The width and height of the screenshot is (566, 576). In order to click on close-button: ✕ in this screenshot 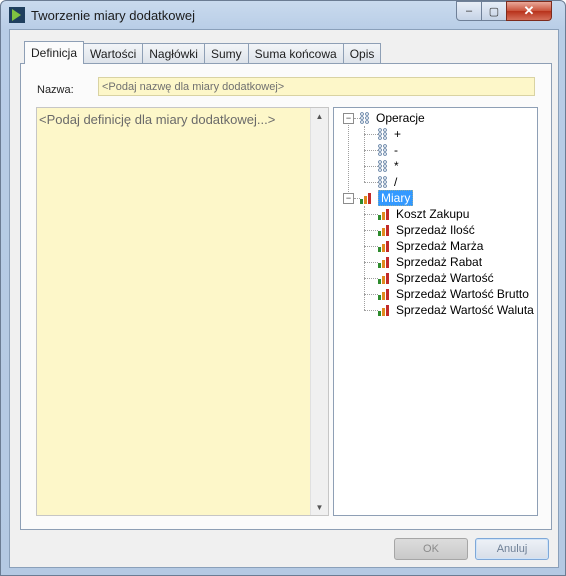, I will do `click(529, 11)`.